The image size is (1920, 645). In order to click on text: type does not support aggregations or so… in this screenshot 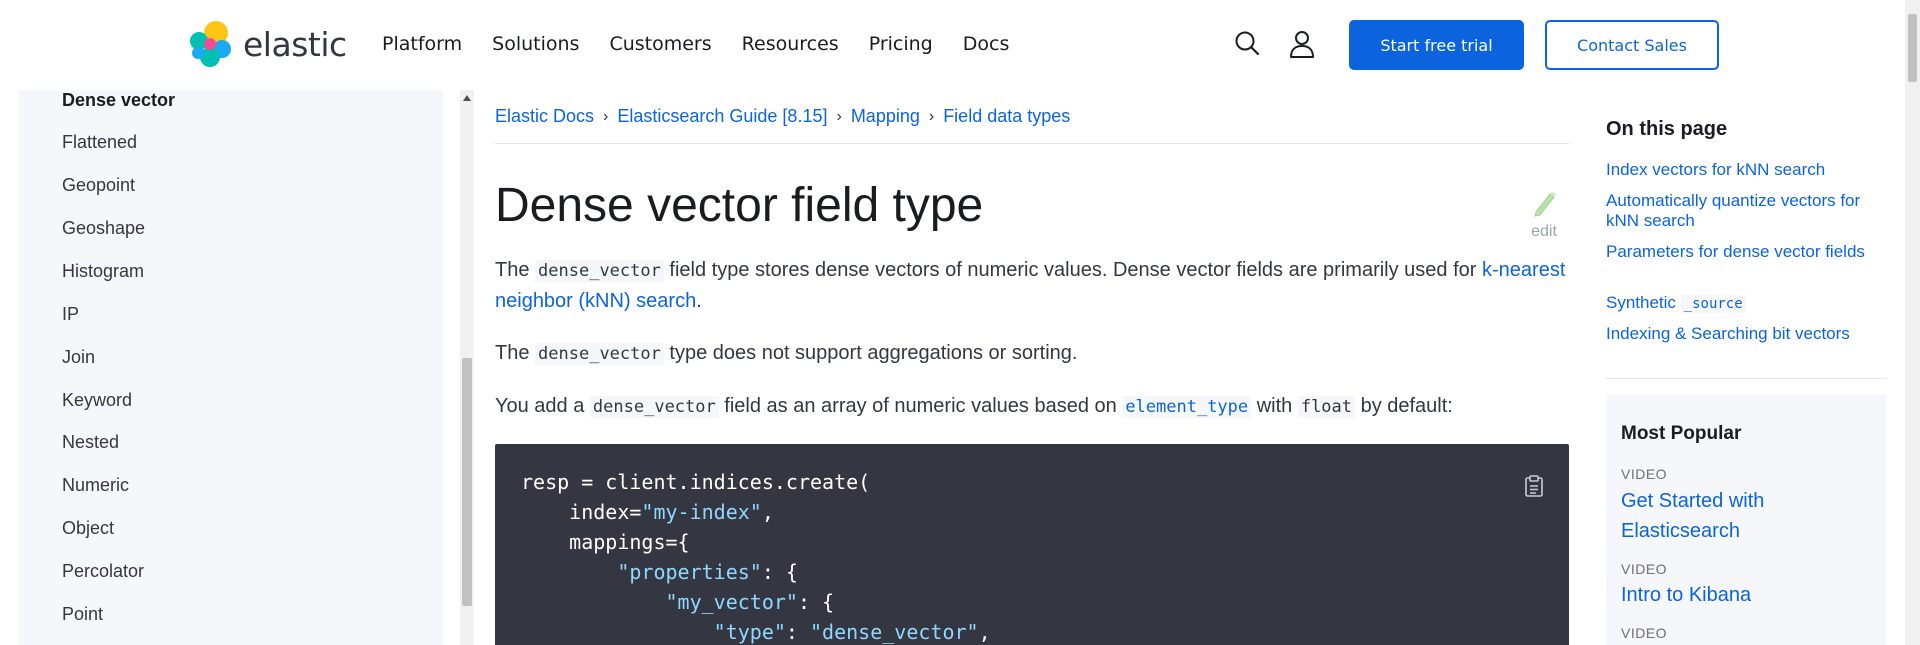, I will do `click(870, 353)`.